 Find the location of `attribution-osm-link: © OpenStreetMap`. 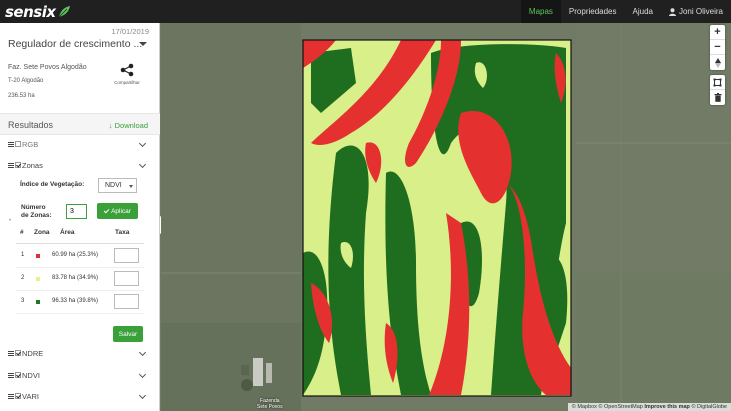

attribution-osm-link: © OpenStreetMap is located at coordinates (620, 407).